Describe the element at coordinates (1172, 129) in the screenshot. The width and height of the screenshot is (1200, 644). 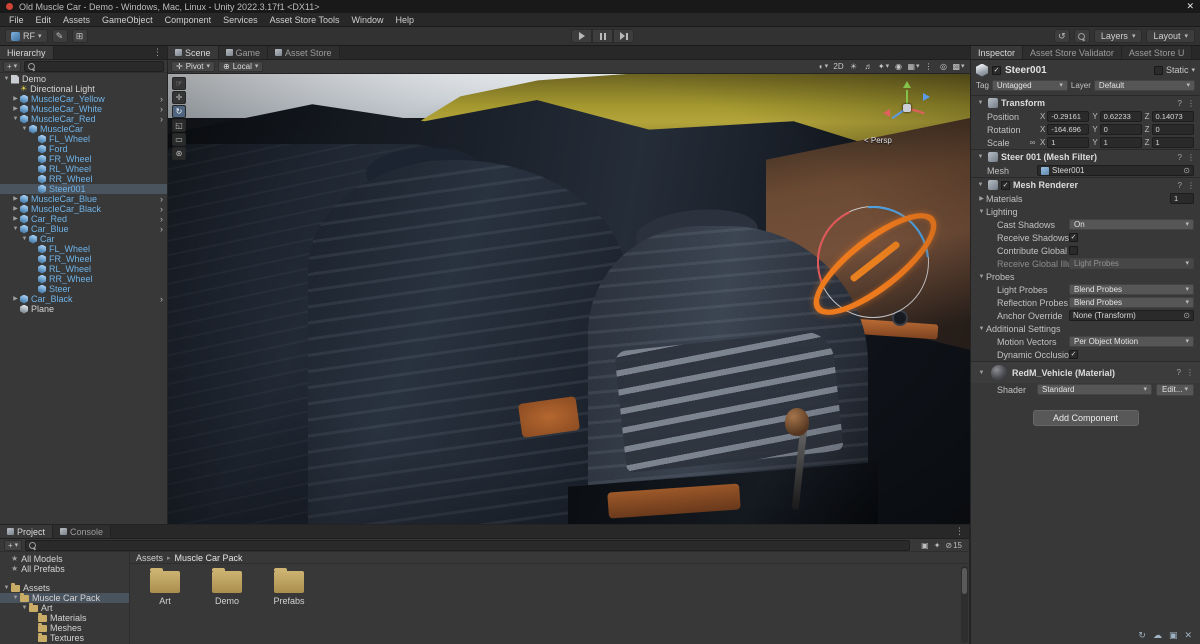
I see `rotation-z-field: 0` at that location.